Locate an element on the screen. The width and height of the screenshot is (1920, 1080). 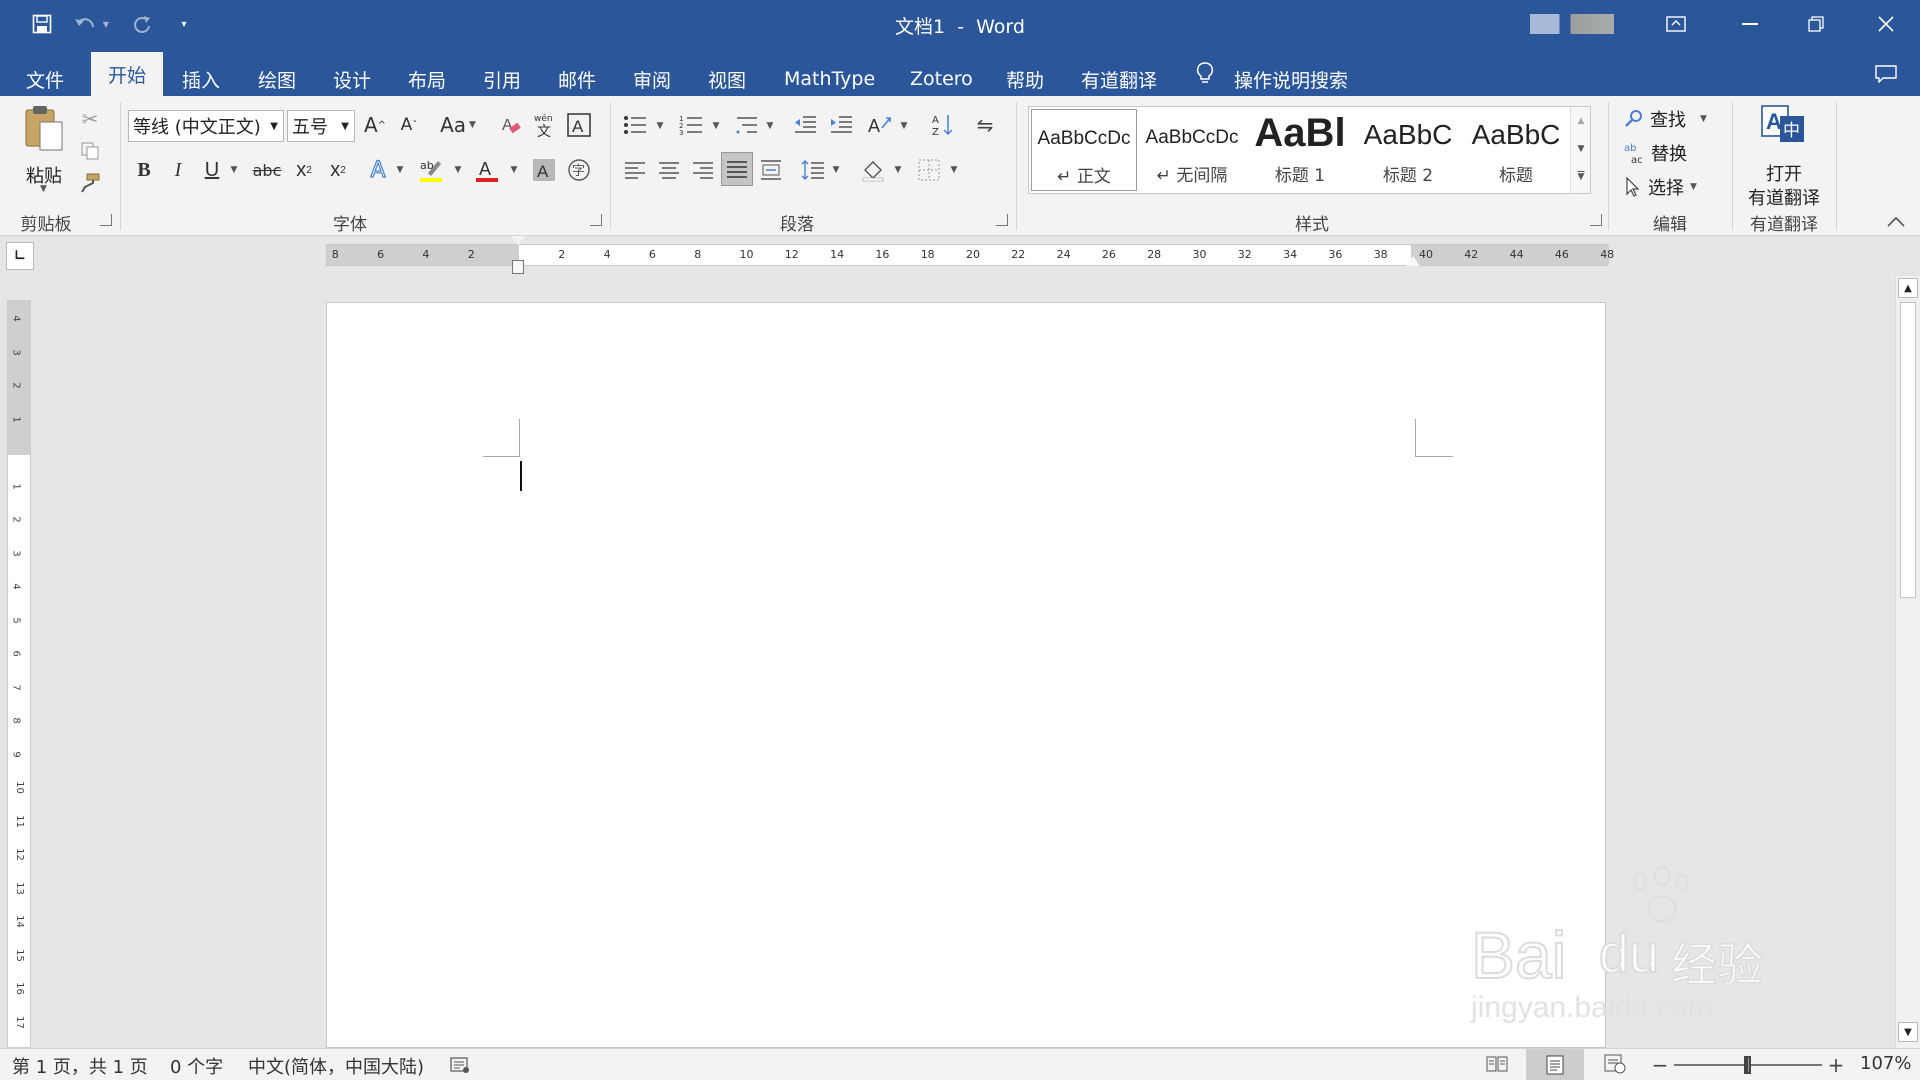
open-youdao-button: A 中 打开 有道翻译 is located at coordinates (1784, 156).